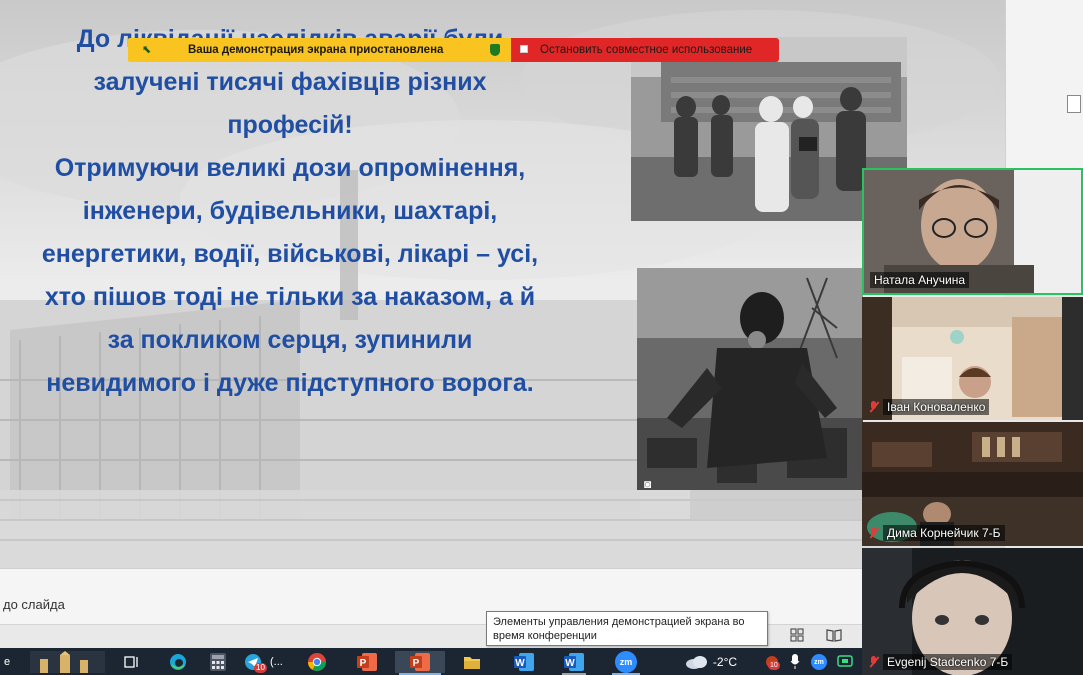 This screenshot has width=1083, height=675. What do you see at coordinates (495, 50) in the screenshot?
I see `shield-icon` at bounding box center [495, 50].